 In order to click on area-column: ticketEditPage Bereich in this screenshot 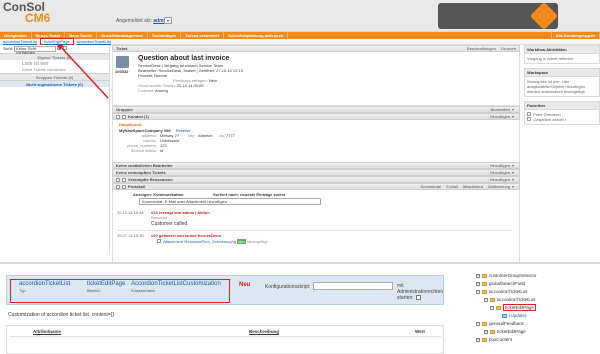, I will do `click(106, 287)`.